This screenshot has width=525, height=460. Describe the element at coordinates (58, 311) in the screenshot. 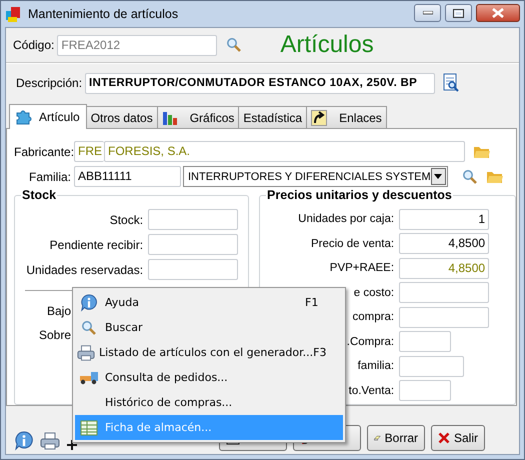

I see `field-label: Bajo` at that location.